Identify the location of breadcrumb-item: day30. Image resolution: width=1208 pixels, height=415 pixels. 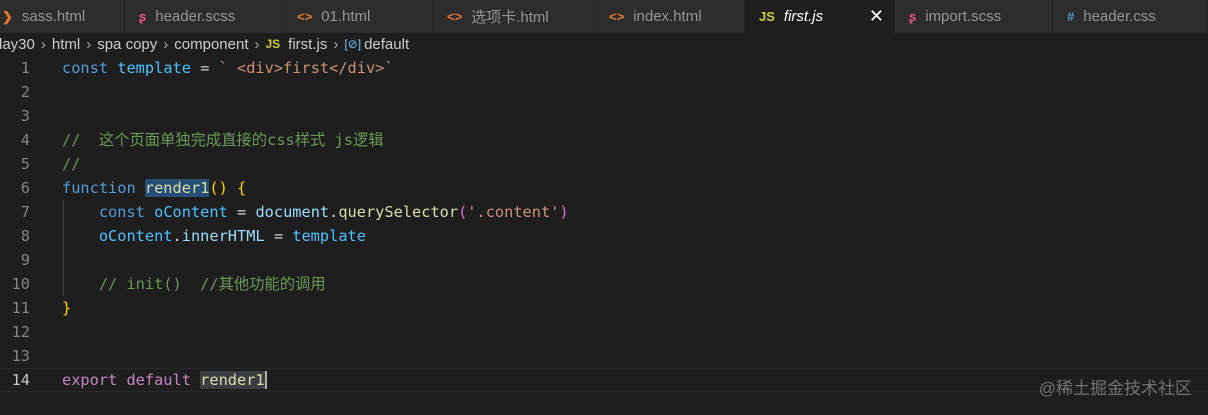
(17, 44).